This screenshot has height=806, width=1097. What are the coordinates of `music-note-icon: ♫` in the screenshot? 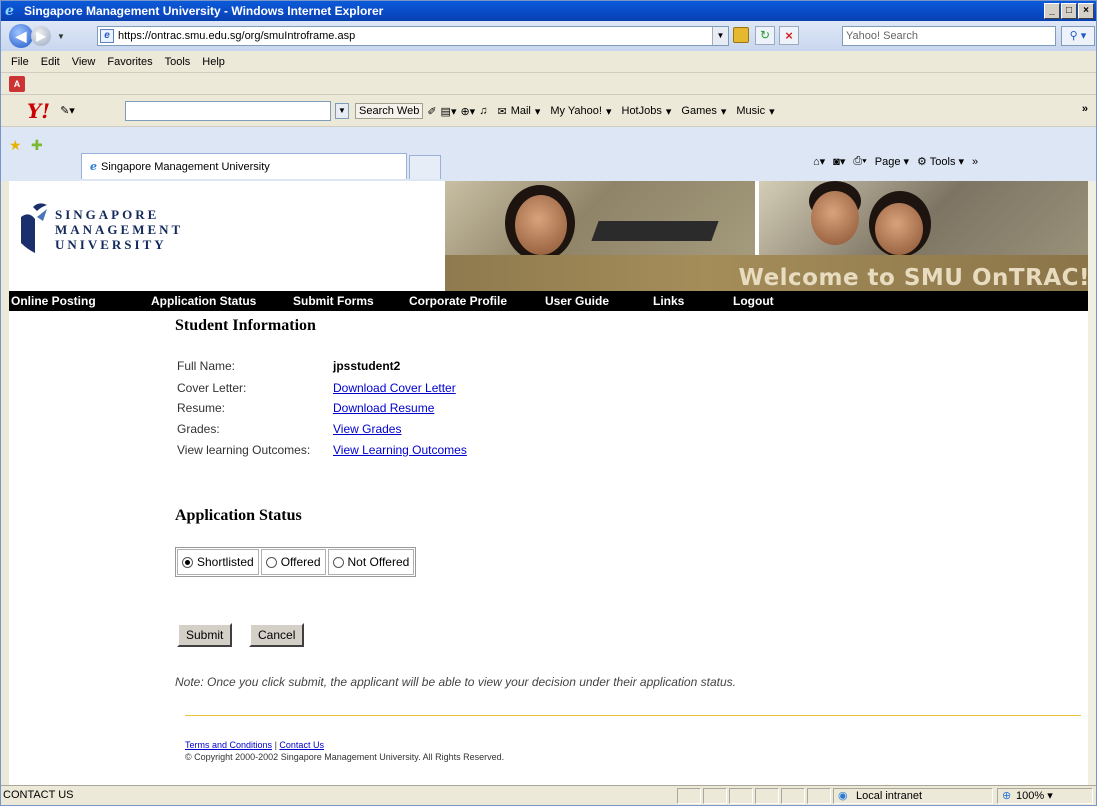 It's located at (483, 111).